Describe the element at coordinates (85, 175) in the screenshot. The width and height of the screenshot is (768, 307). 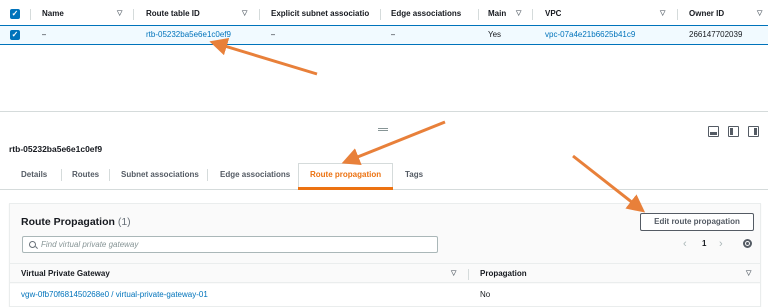
I see `tab-routes: Routes` at that location.